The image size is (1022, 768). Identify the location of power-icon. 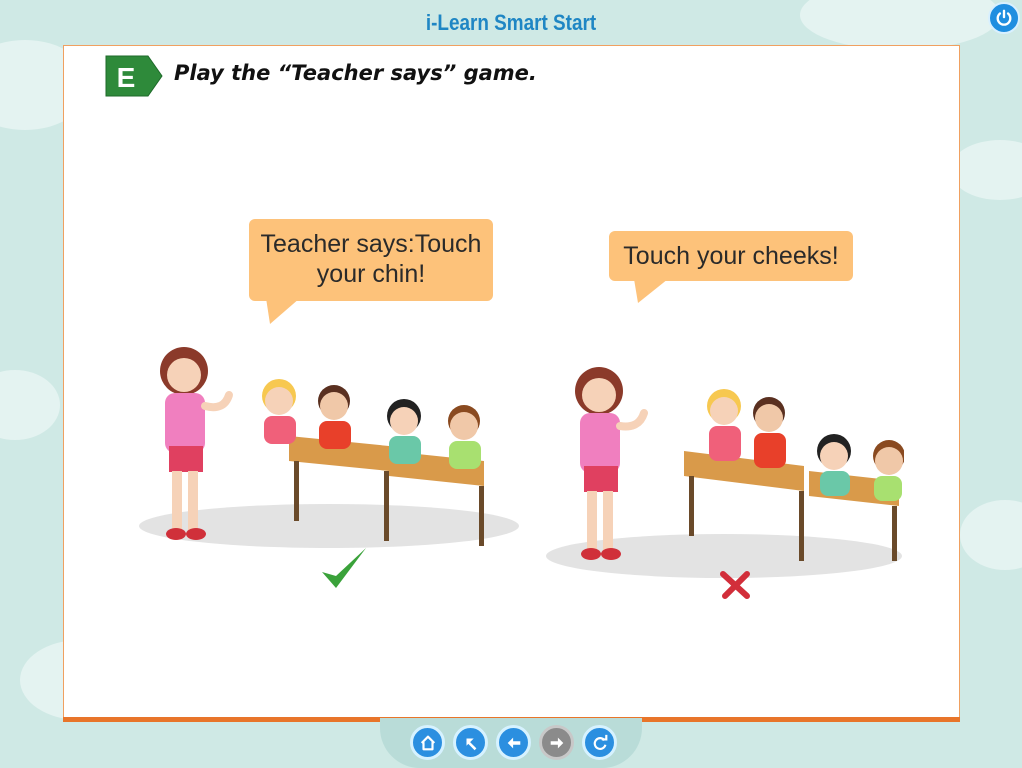
(1004, 17).